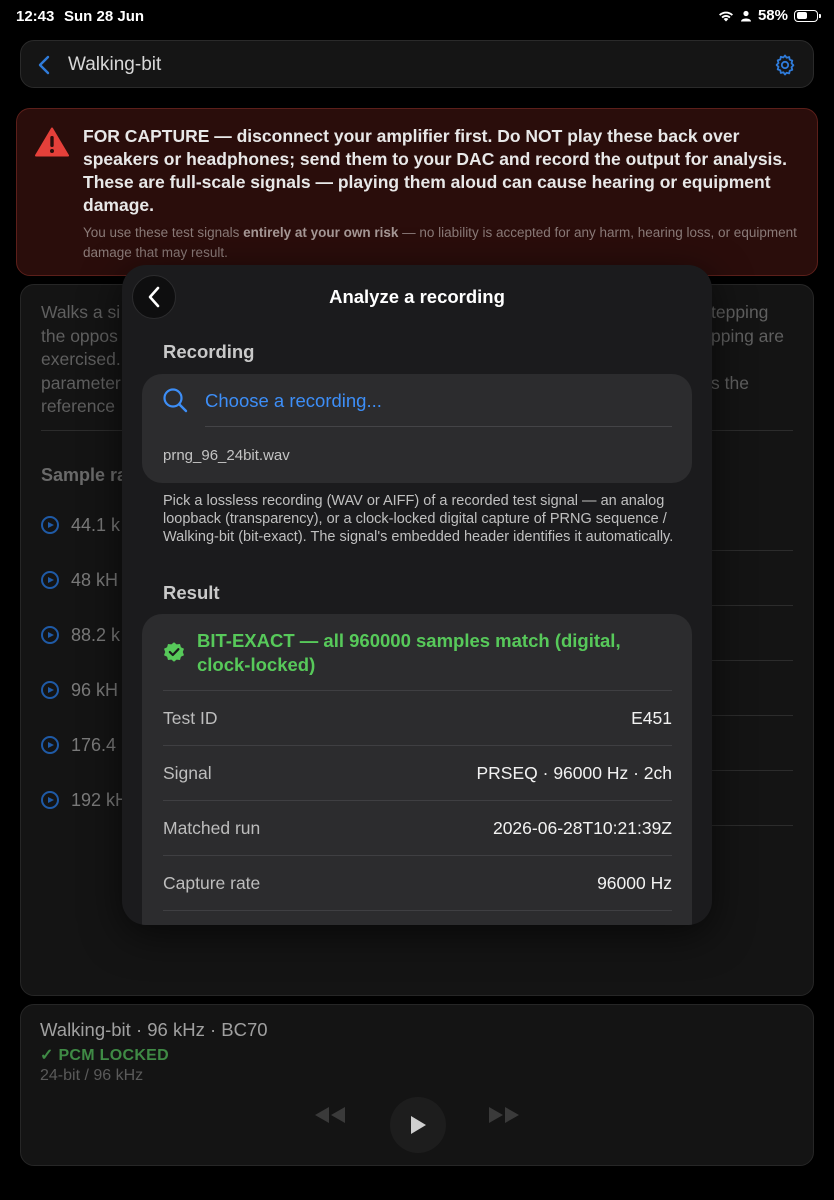 The image size is (834, 1200). What do you see at coordinates (83, 690) in the screenshot?
I see `sample-rate-row: 96 kH` at bounding box center [83, 690].